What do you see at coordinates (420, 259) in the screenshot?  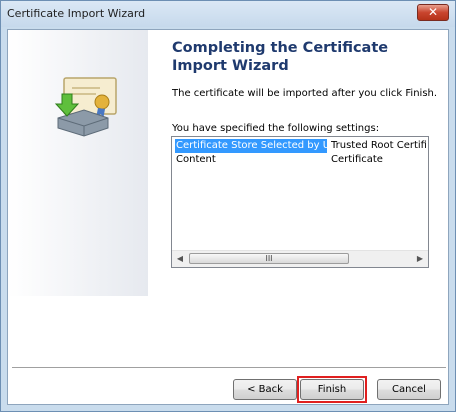 I see `scroll-right-icon: ▶` at bounding box center [420, 259].